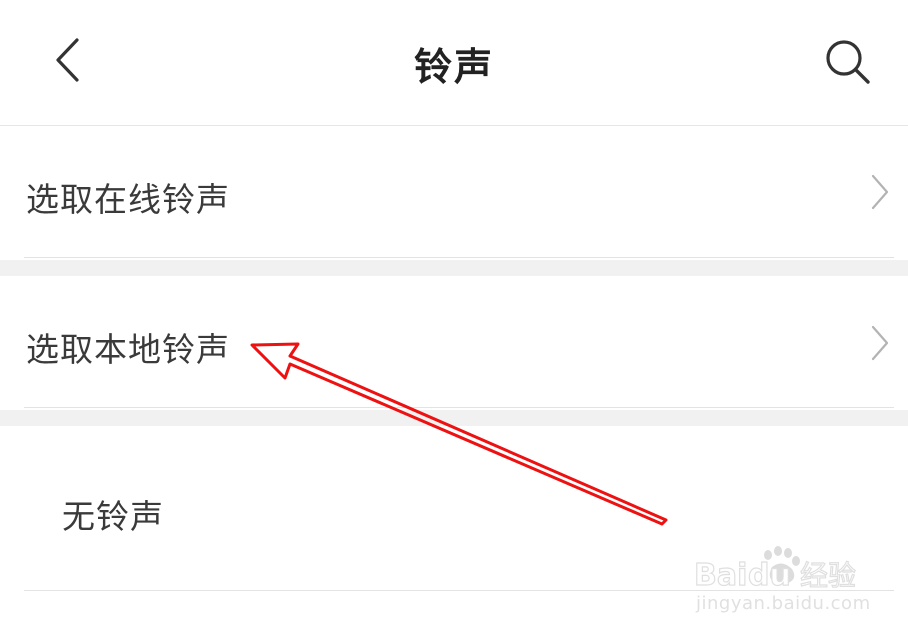  I want to click on baidu-watermark: Bai du 经验 jingyan.baidu.com, so click(792, 585).